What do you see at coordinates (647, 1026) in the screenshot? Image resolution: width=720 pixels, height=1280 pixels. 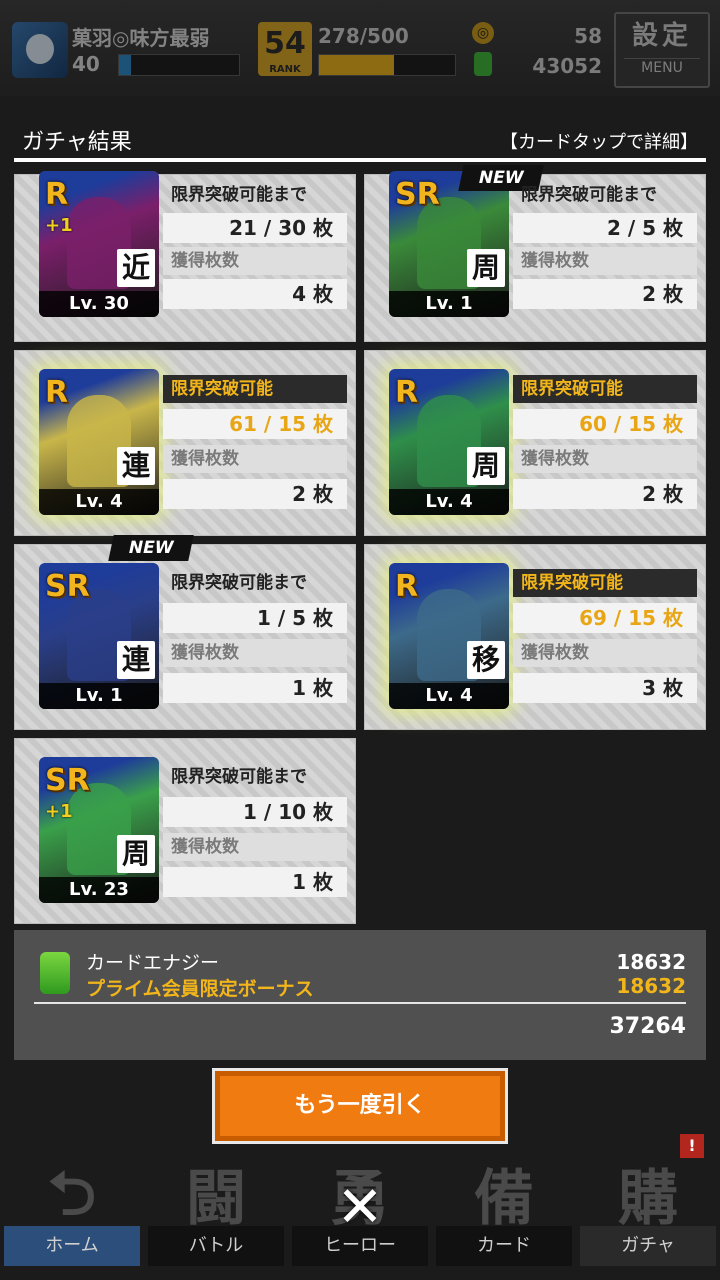 I see `energy-total: 37264` at bounding box center [647, 1026].